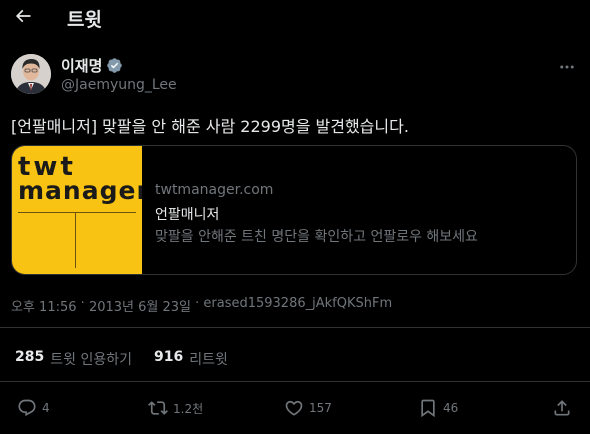  What do you see at coordinates (80, 190) in the screenshot?
I see `card-logo-text-line2: manager` at bounding box center [80, 190].